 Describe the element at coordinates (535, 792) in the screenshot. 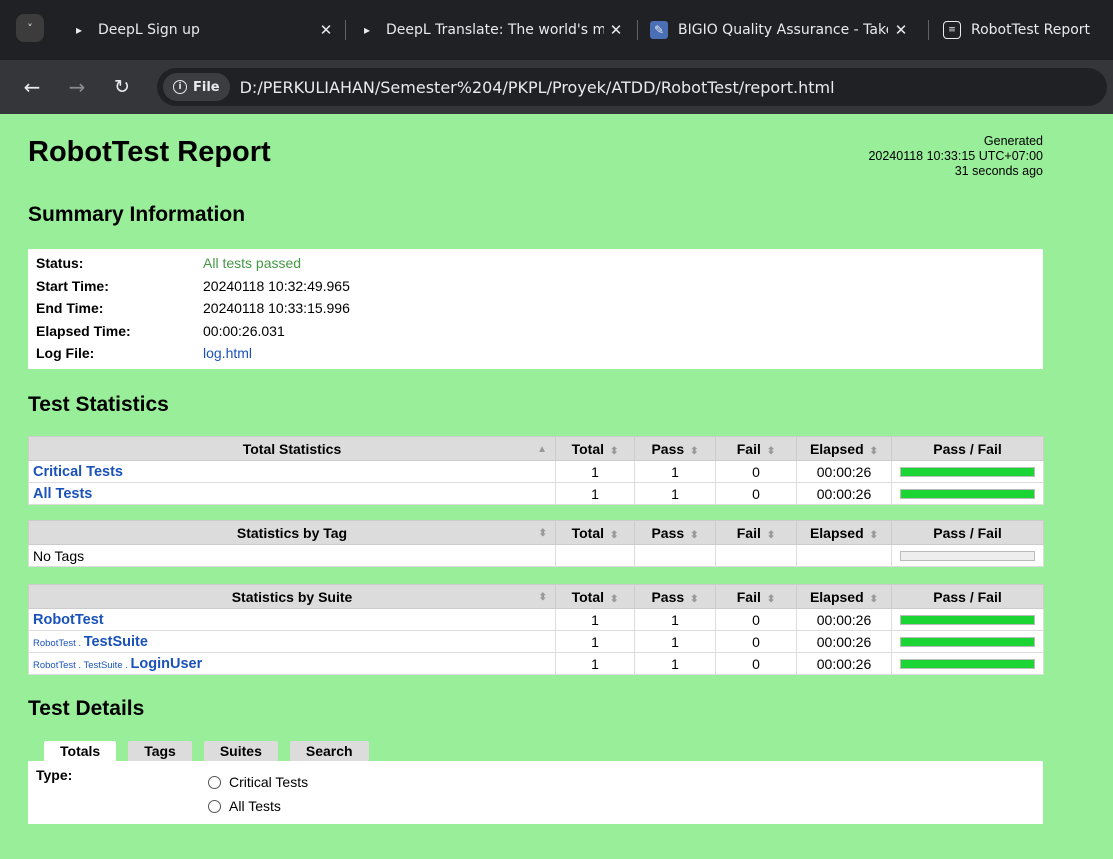

I see `details-box: Type: Critical Tests All Tests` at that location.